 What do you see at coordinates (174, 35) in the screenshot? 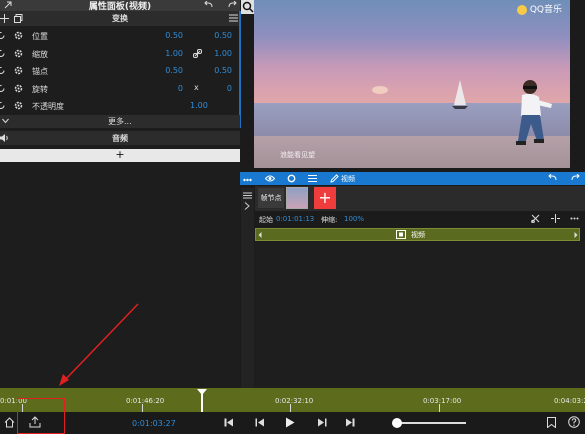
I see `position-x-value: 0.50` at bounding box center [174, 35].